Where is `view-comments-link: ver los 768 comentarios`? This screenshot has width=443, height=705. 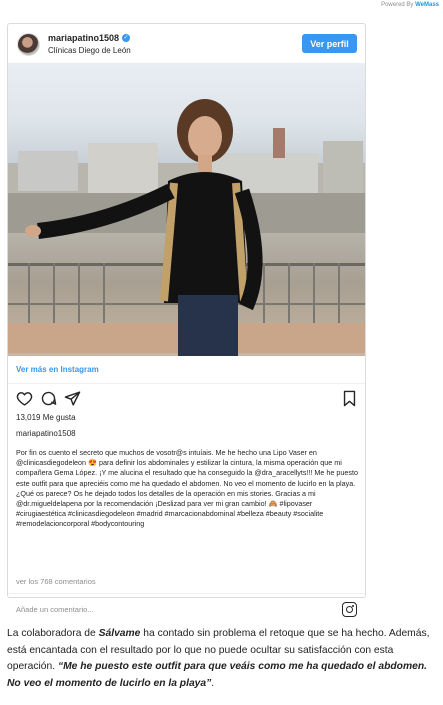 view-comments-link: ver los 768 comentarios is located at coordinates (56, 581).